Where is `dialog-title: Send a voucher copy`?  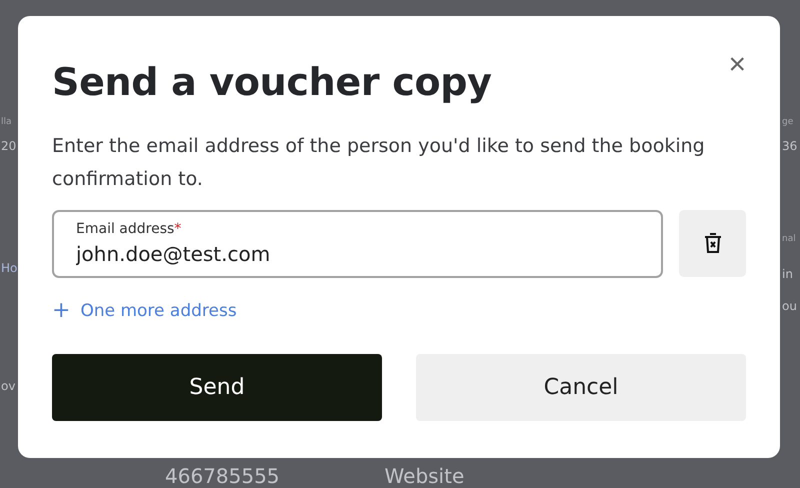 dialog-title: Send a voucher copy is located at coordinates (272, 83).